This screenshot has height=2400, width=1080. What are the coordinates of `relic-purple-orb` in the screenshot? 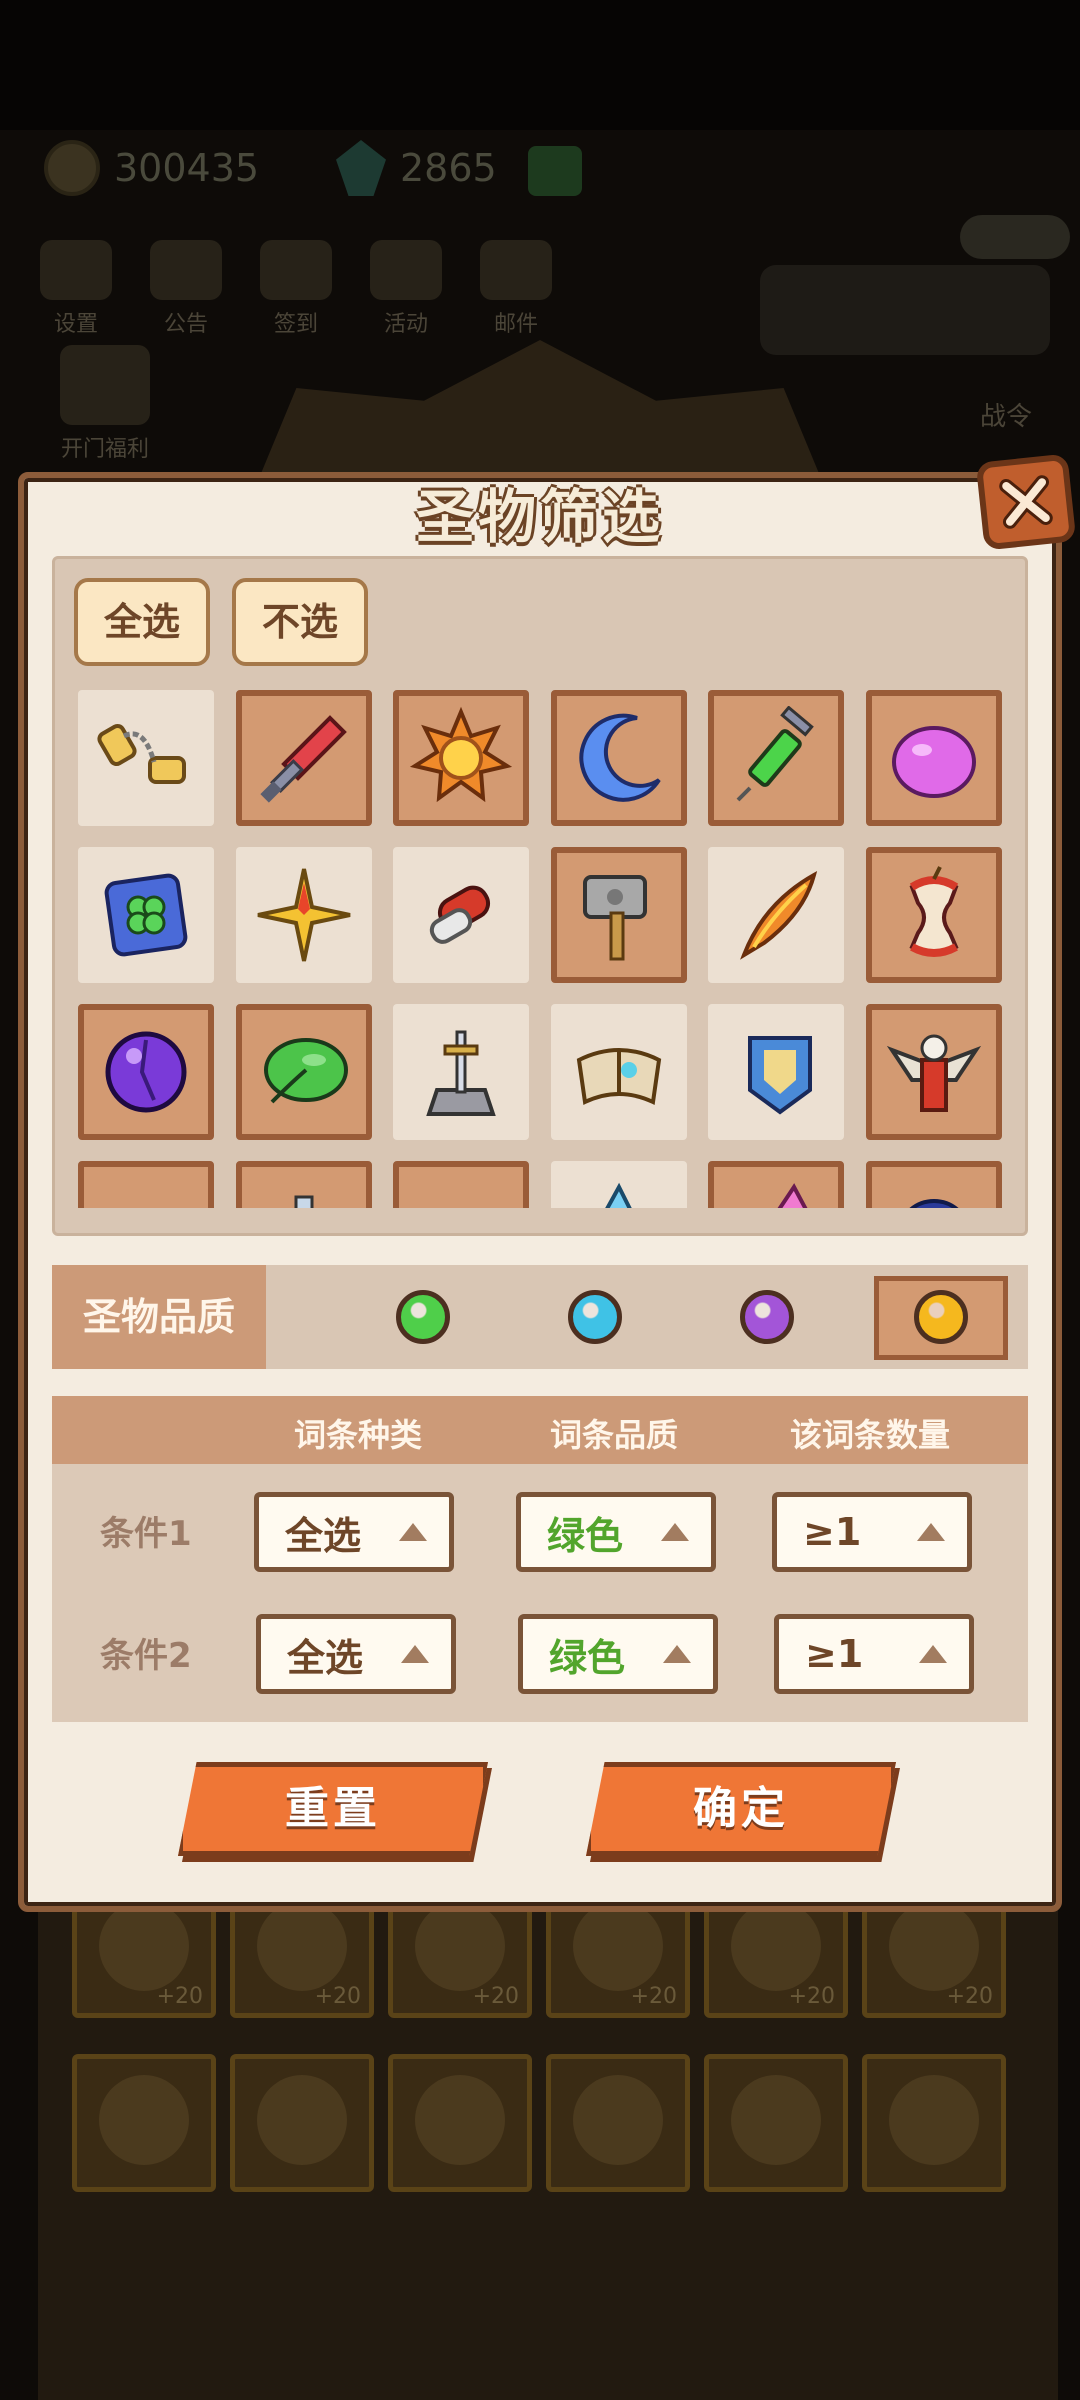 It's located at (146, 1072).